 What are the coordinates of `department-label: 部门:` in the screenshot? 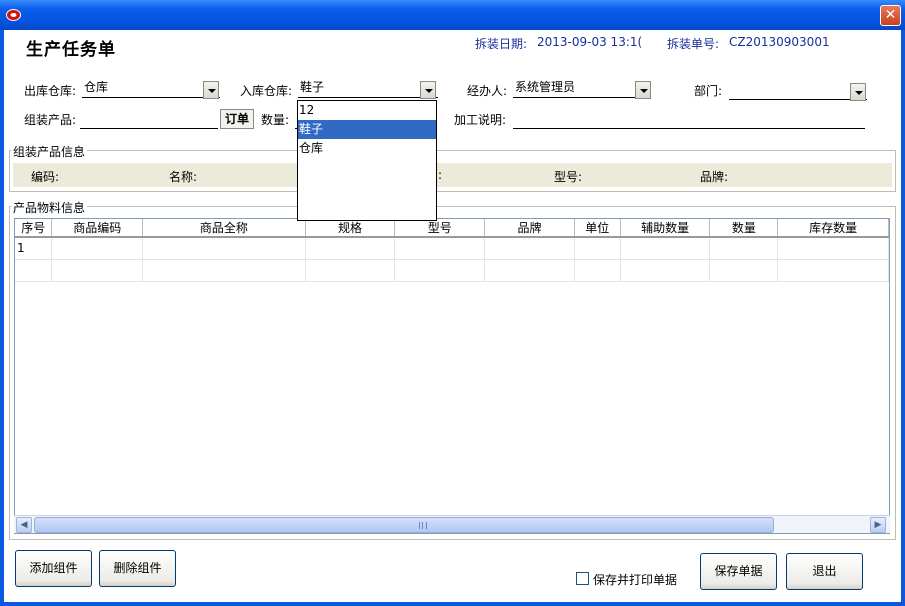 It's located at (708, 91).